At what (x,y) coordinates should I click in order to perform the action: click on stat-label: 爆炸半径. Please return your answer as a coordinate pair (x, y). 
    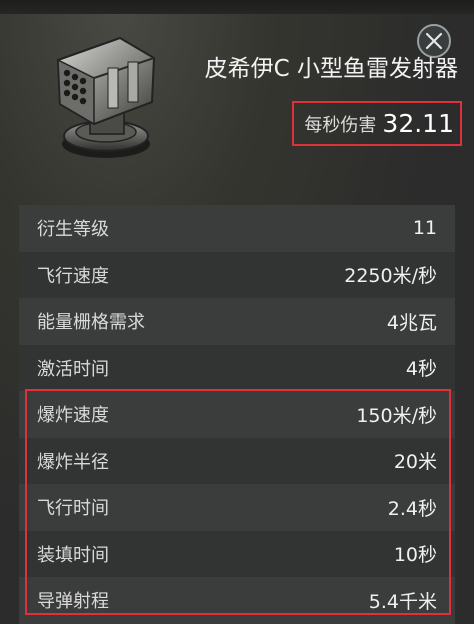
    Looking at the image, I should click on (73, 462).